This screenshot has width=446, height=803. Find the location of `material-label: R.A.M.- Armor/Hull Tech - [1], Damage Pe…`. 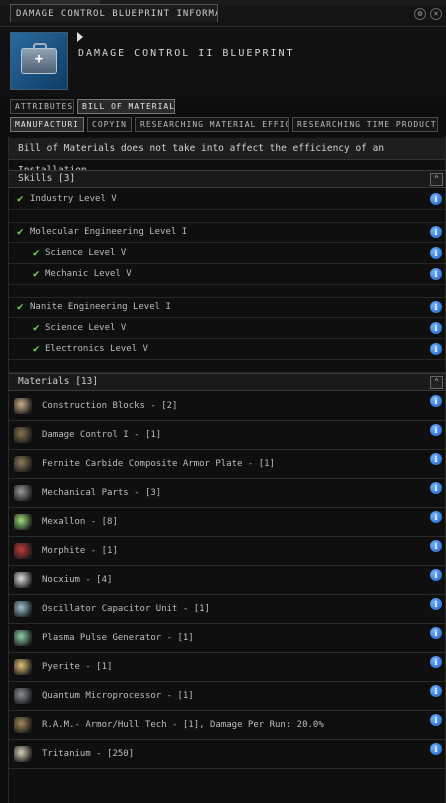

material-label: R.A.M.- Armor/Hull Tech - [1], Damage Pe… is located at coordinates (183, 725).